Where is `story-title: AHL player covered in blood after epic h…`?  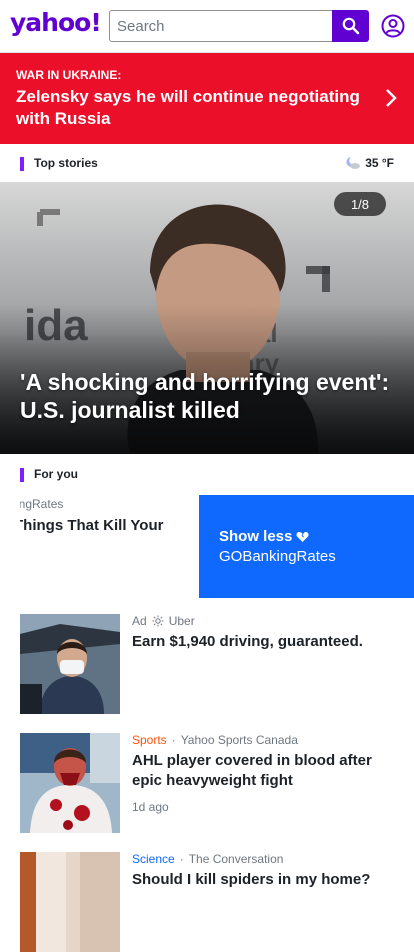 story-title: AHL player covered in blood after epic h… is located at coordinates (264, 771).